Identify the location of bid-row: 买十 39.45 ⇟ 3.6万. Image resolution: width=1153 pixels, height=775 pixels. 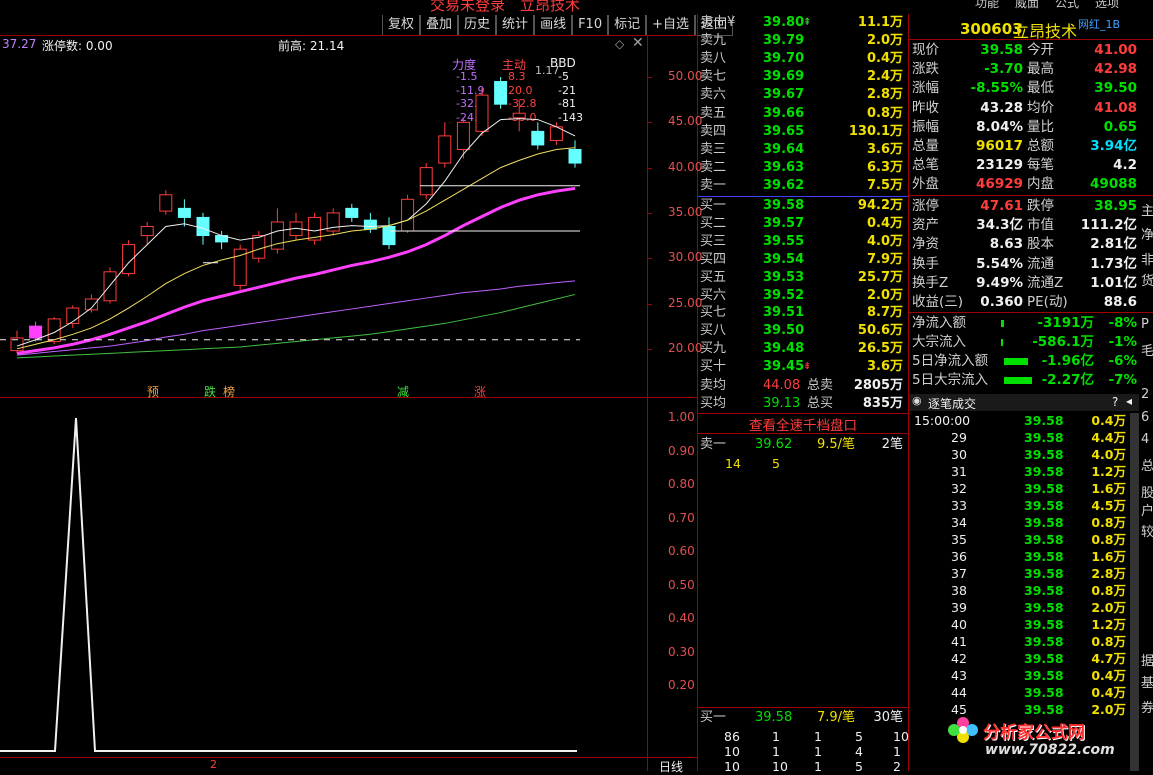
(802, 367).